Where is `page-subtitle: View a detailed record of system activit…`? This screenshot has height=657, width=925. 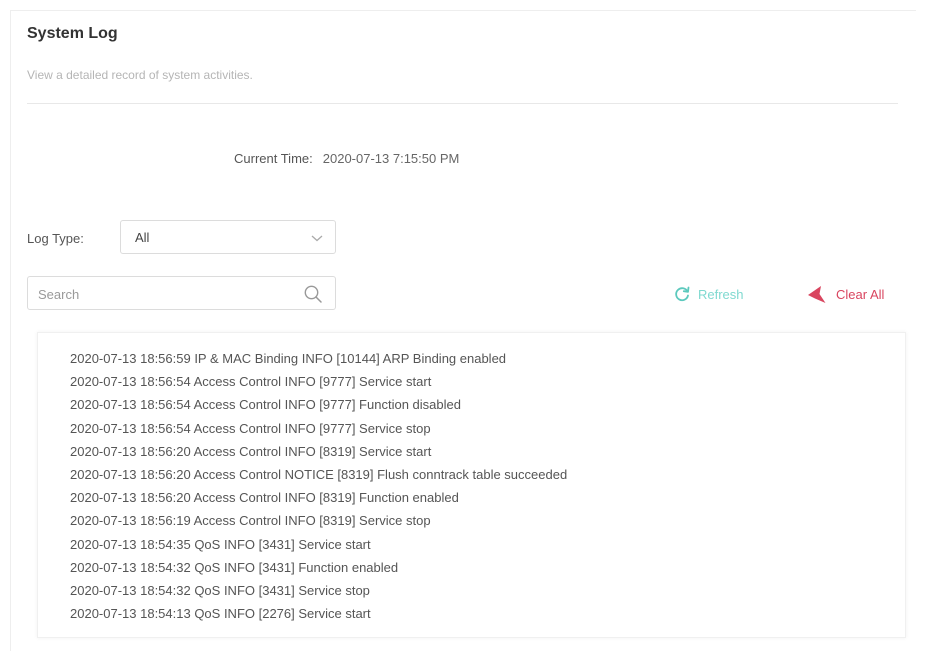
page-subtitle: View a detailed record of system activit… is located at coordinates (140, 75).